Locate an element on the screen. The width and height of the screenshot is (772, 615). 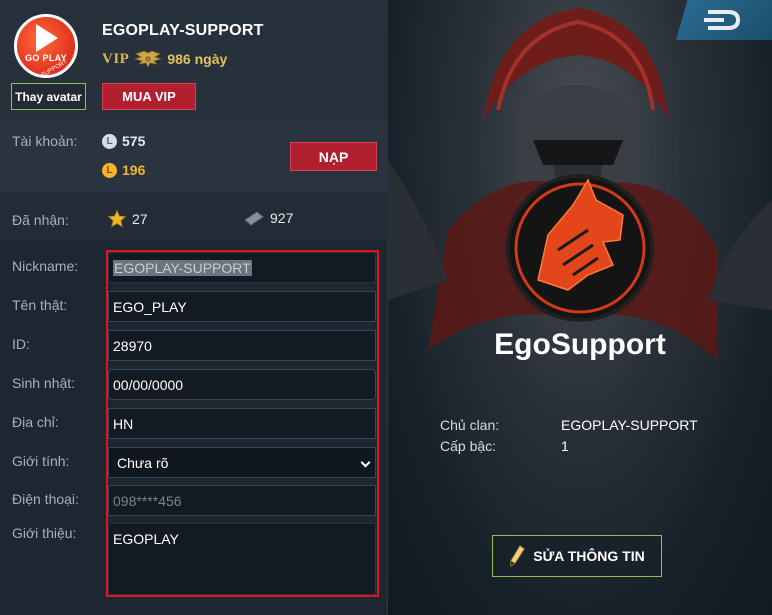
username: EGOPLAY-SUPPORT is located at coordinates (183, 30).